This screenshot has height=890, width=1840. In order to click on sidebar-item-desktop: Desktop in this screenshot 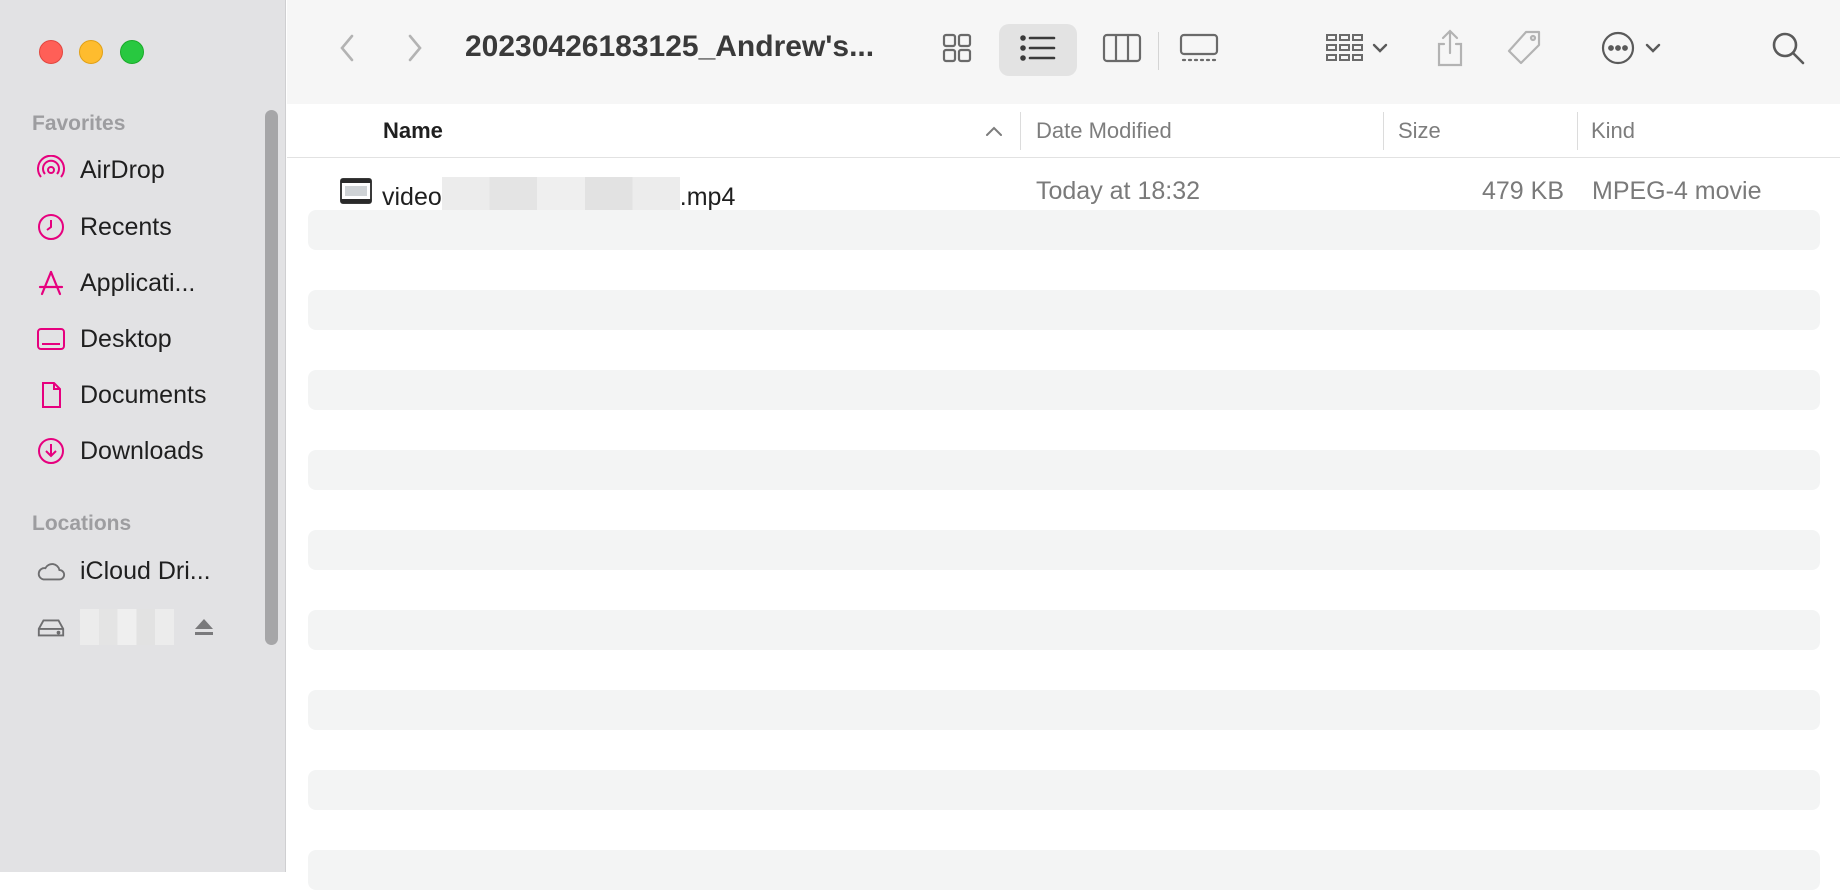, I will do `click(151, 339)`.